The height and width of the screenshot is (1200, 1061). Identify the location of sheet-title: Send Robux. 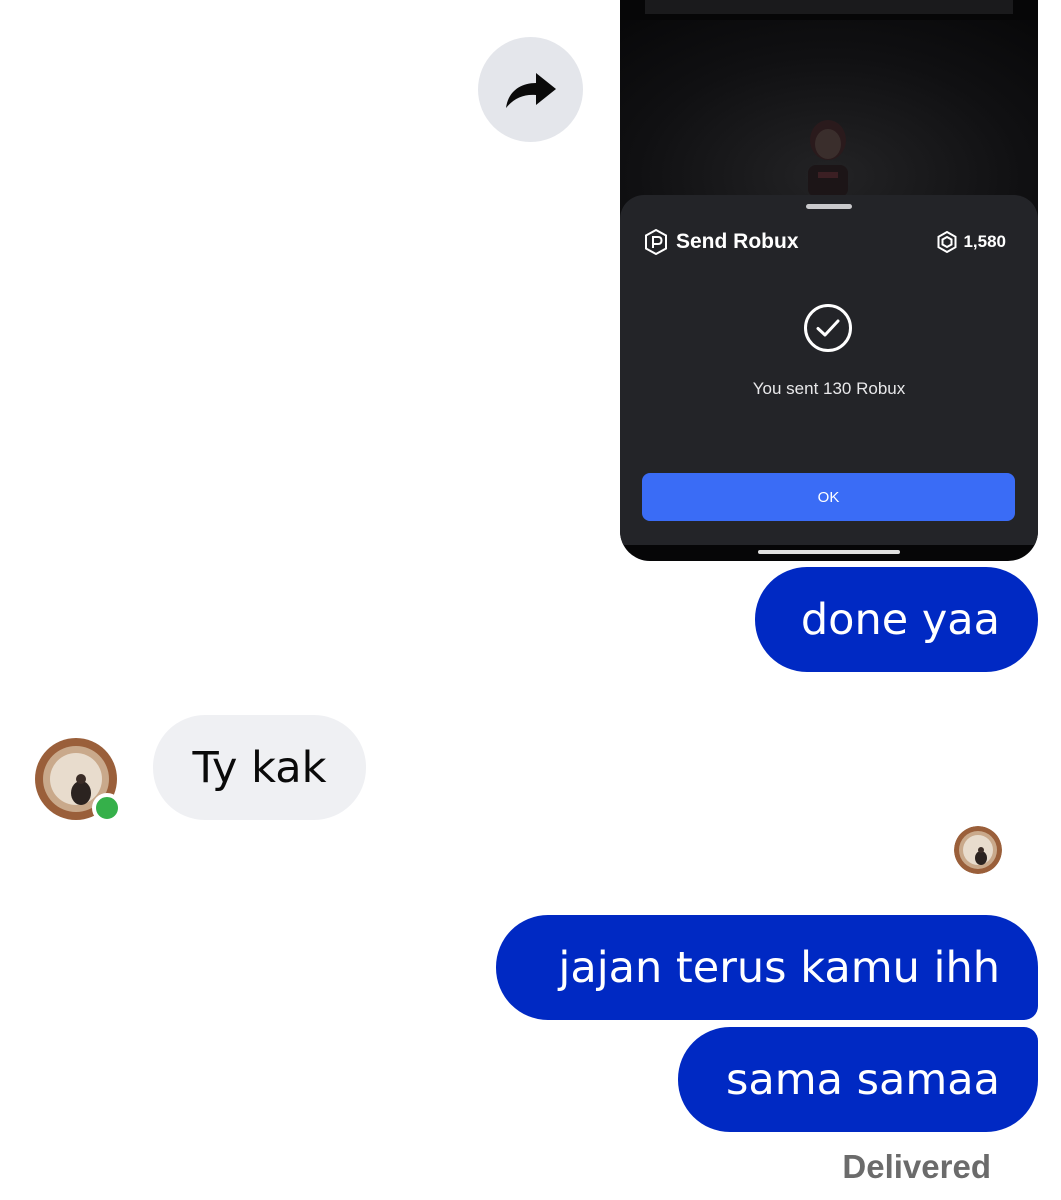
(721, 242).